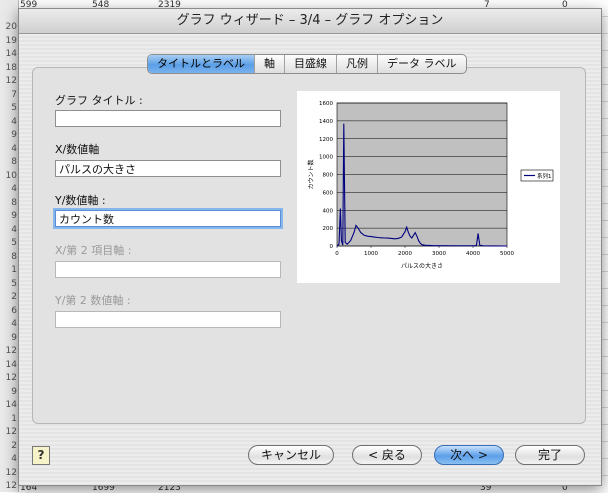 This screenshot has width=608, height=493. Describe the element at coordinates (14, 310) in the screenshot. I see `row-number: 6` at that location.